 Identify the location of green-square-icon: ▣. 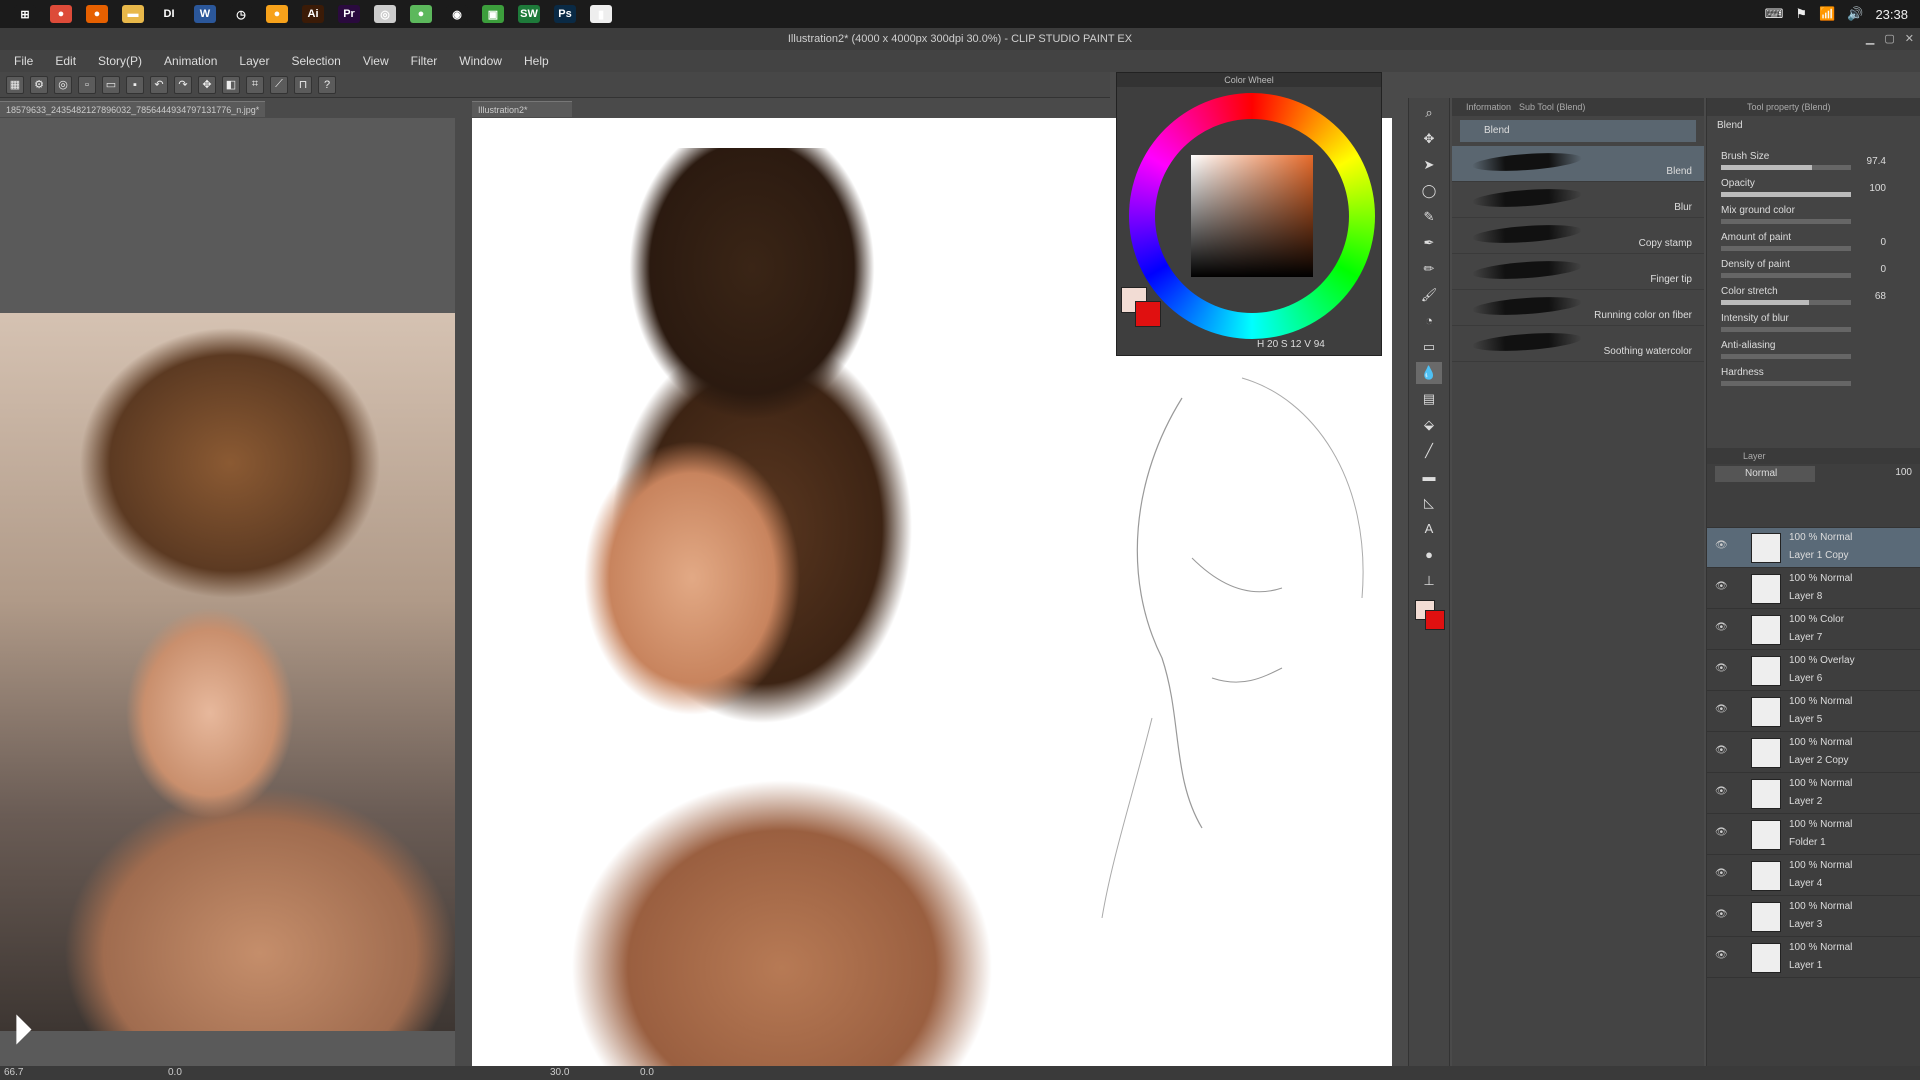
(493, 14).